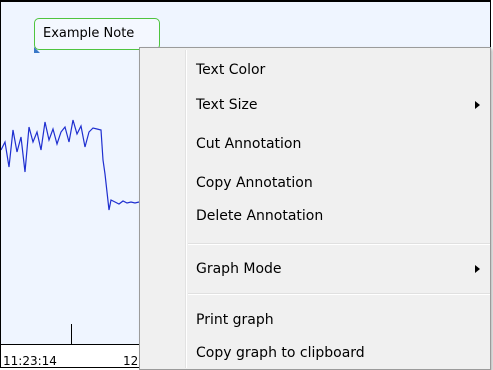 The width and height of the screenshot is (493, 370). What do you see at coordinates (254, 183) in the screenshot?
I see `menu-item-copy-annotation: Copy Annotation` at bounding box center [254, 183].